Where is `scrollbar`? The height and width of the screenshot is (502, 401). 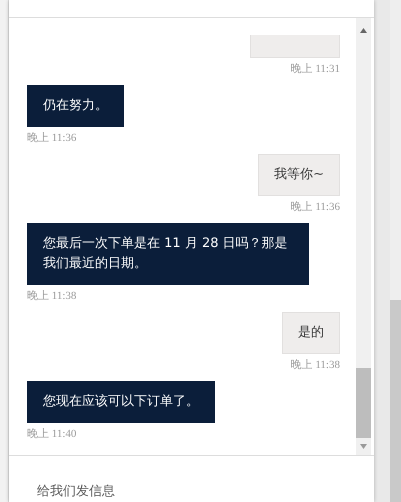 scrollbar is located at coordinates (363, 236).